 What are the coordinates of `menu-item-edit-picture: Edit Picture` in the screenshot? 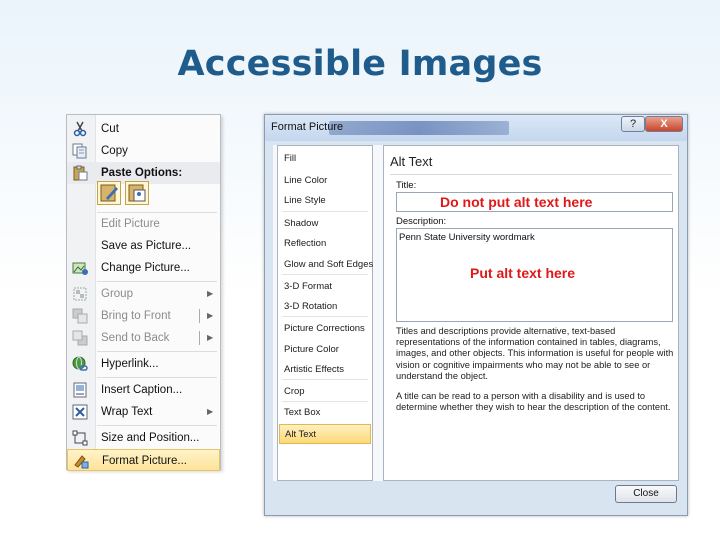 It's located at (143, 224).